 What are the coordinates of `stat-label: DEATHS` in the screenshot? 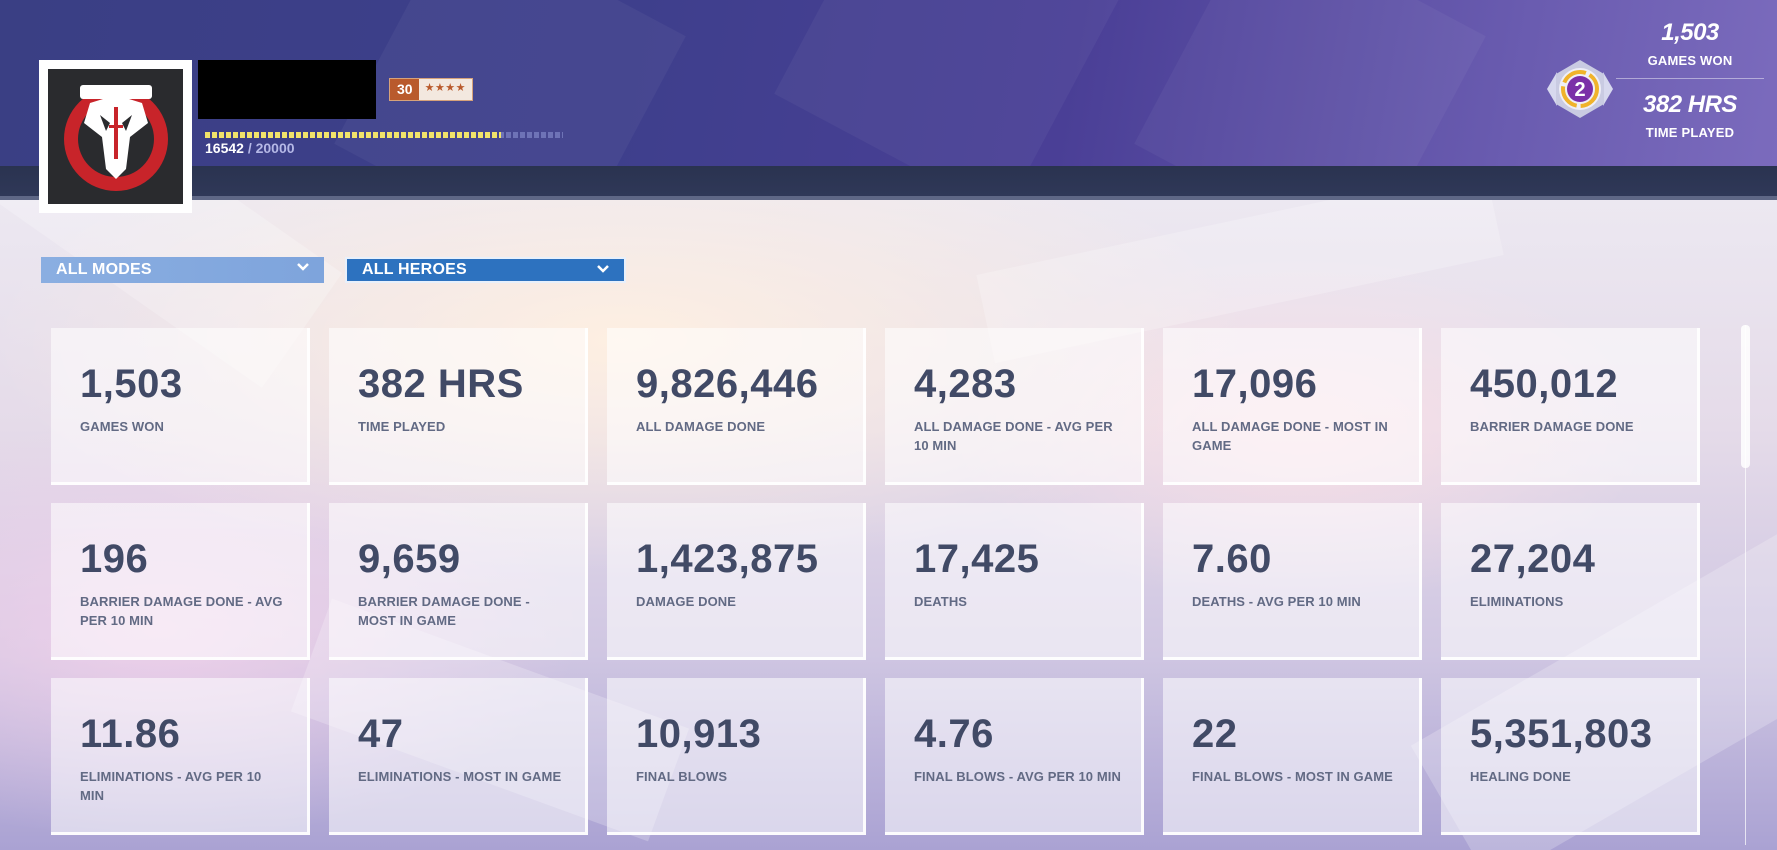 It's located at (941, 601).